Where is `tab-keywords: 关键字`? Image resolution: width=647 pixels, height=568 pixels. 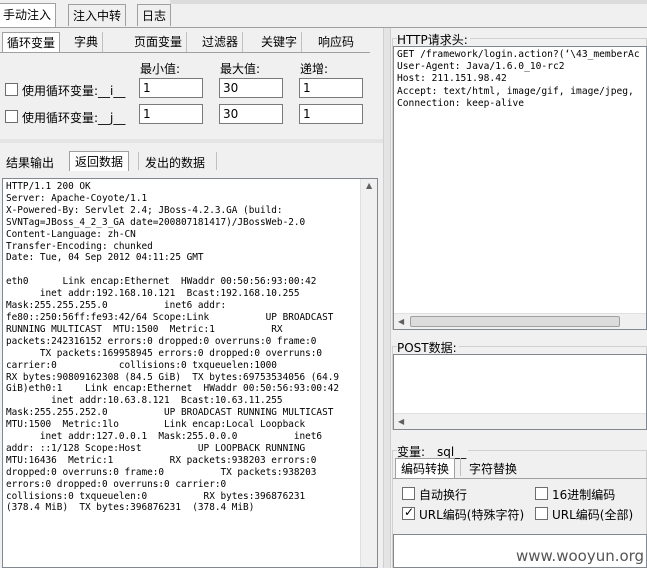 tab-keywords: 关键字 is located at coordinates (280, 42).